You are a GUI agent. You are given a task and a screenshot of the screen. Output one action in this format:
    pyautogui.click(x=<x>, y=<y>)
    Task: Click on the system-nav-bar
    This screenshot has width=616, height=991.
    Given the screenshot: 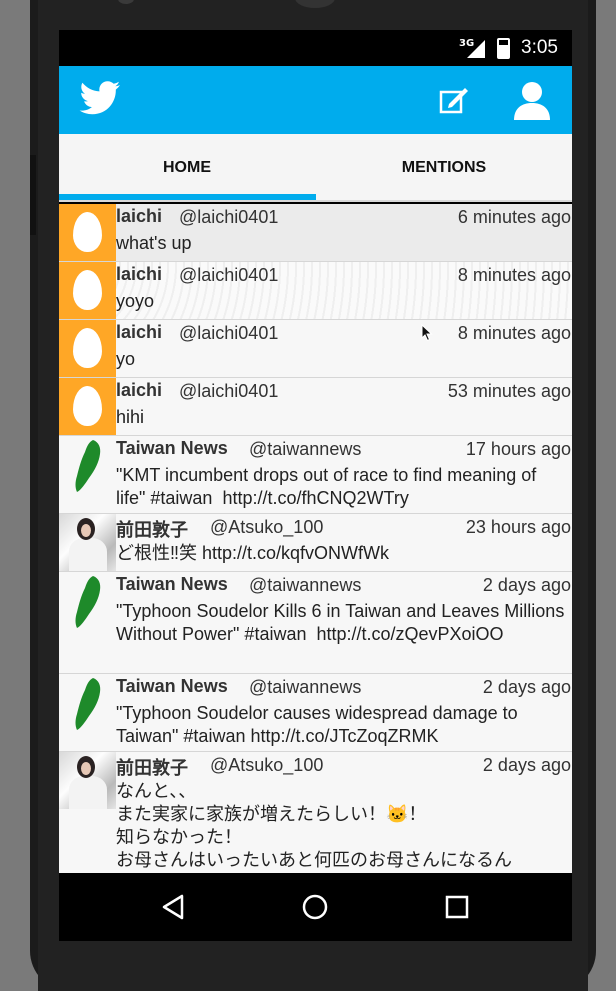 What is the action you would take?
    pyautogui.click(x=315, y=907)
    